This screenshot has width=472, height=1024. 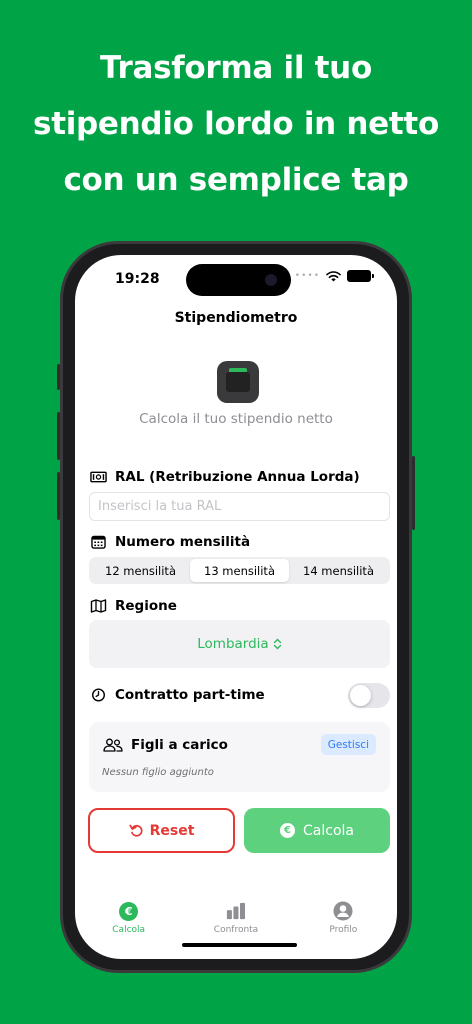 I want to click on mensilita-label-row: Numero mensilità, so click(x=170, y=542).